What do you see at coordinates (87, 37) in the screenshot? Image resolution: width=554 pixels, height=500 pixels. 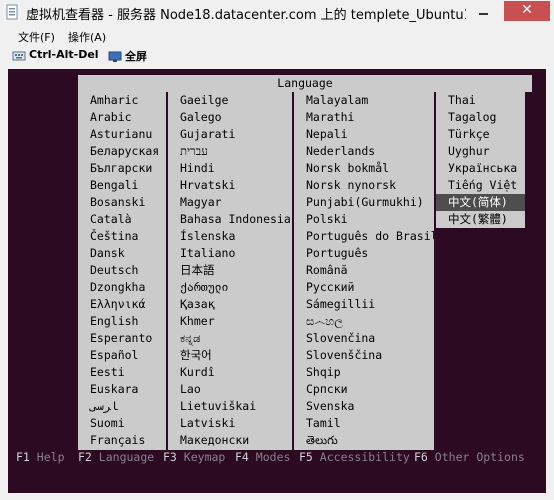 I see `menu-actions: 操作(A)` at bounding box center [87, 37].